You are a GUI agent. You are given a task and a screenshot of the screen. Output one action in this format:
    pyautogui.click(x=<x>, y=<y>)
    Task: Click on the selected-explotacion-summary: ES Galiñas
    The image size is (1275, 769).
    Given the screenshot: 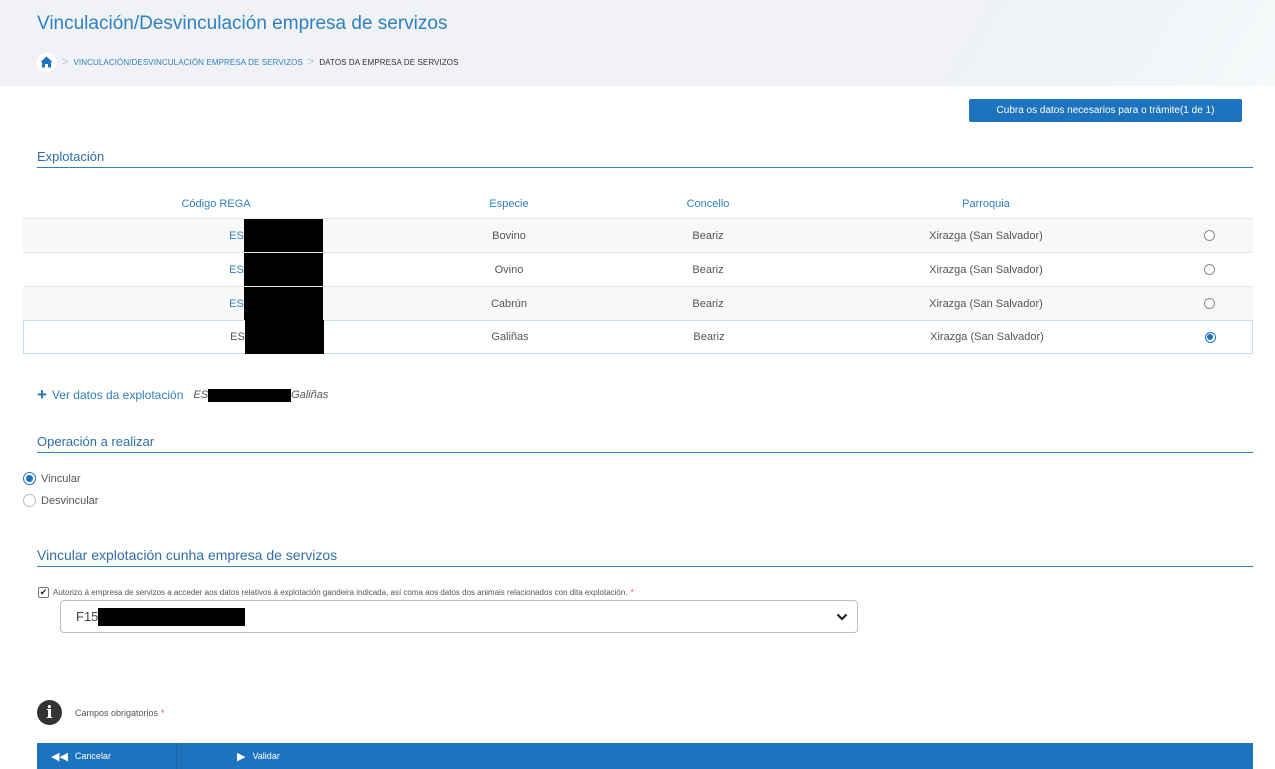 What is the action you would take?
    pyautogui.click(x=261, y=395)
    